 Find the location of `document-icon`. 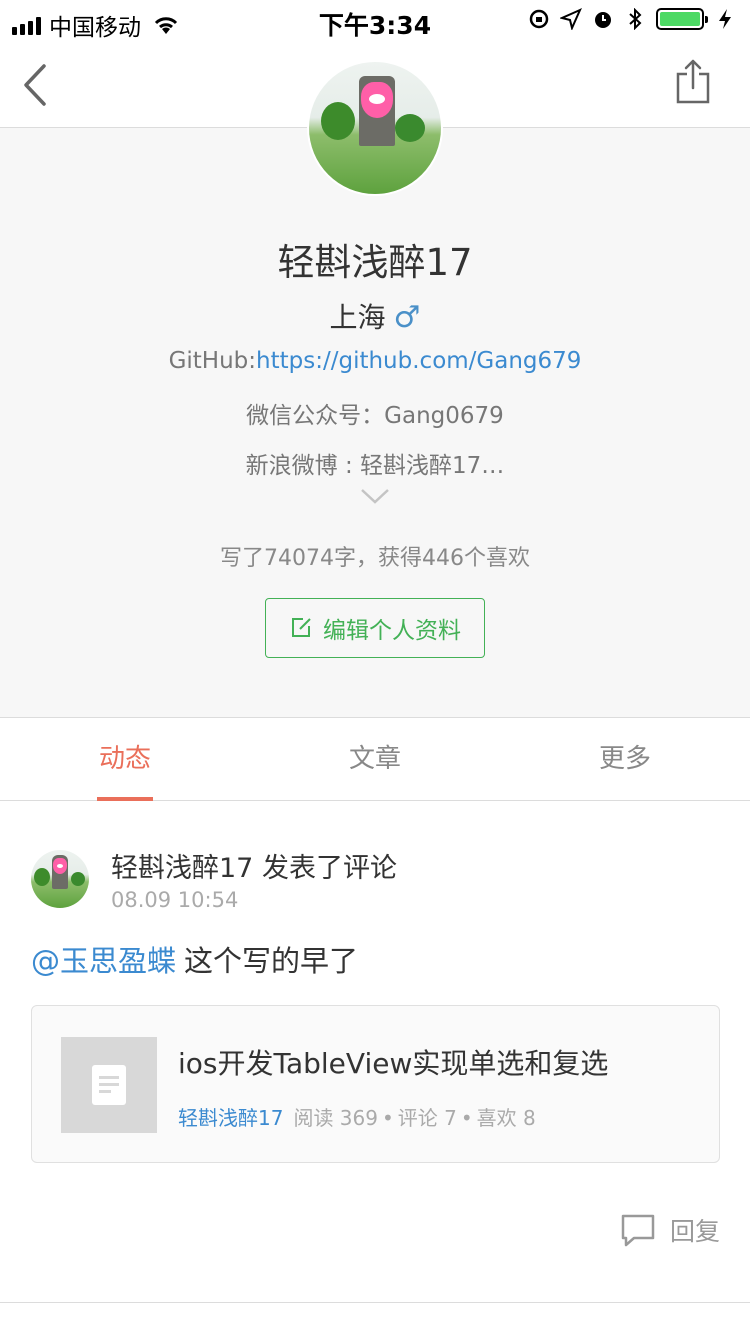

document-icon is located at coordinates (109, 1085).